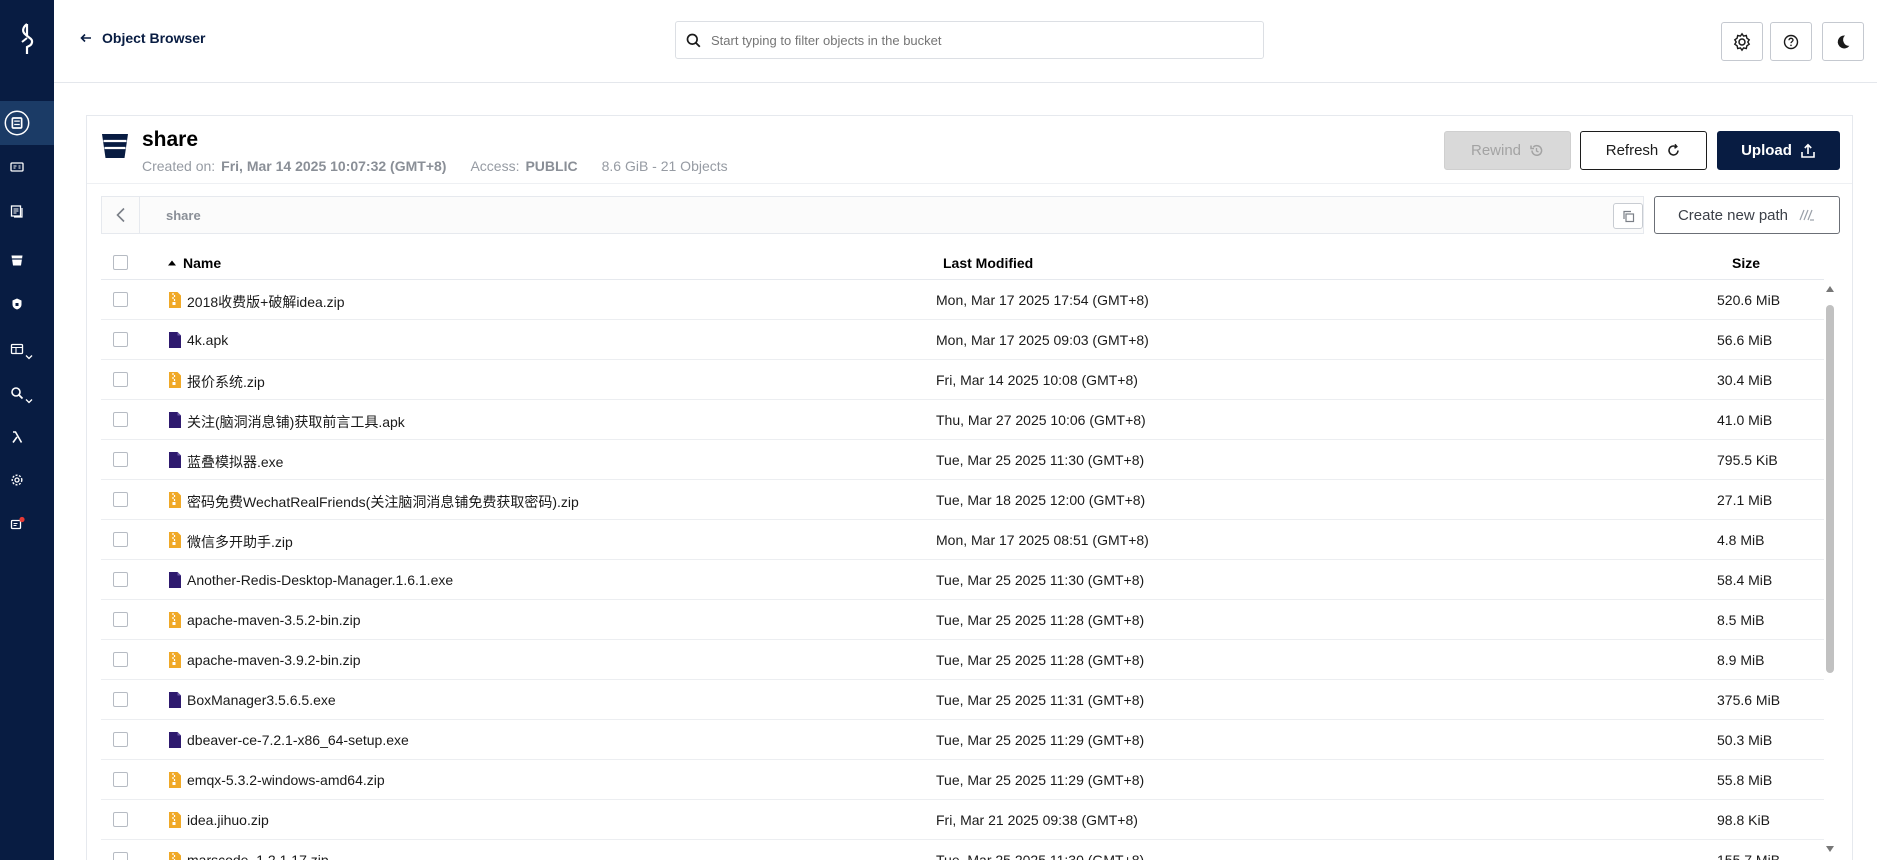 The width and height of the screenshot is (1877, 860). I want to click on sidebar-item-license, so click(17, 524).